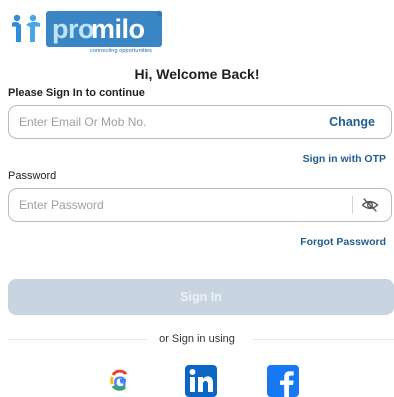  I want to click on brand-name-part2: milo, so click(118, 29).